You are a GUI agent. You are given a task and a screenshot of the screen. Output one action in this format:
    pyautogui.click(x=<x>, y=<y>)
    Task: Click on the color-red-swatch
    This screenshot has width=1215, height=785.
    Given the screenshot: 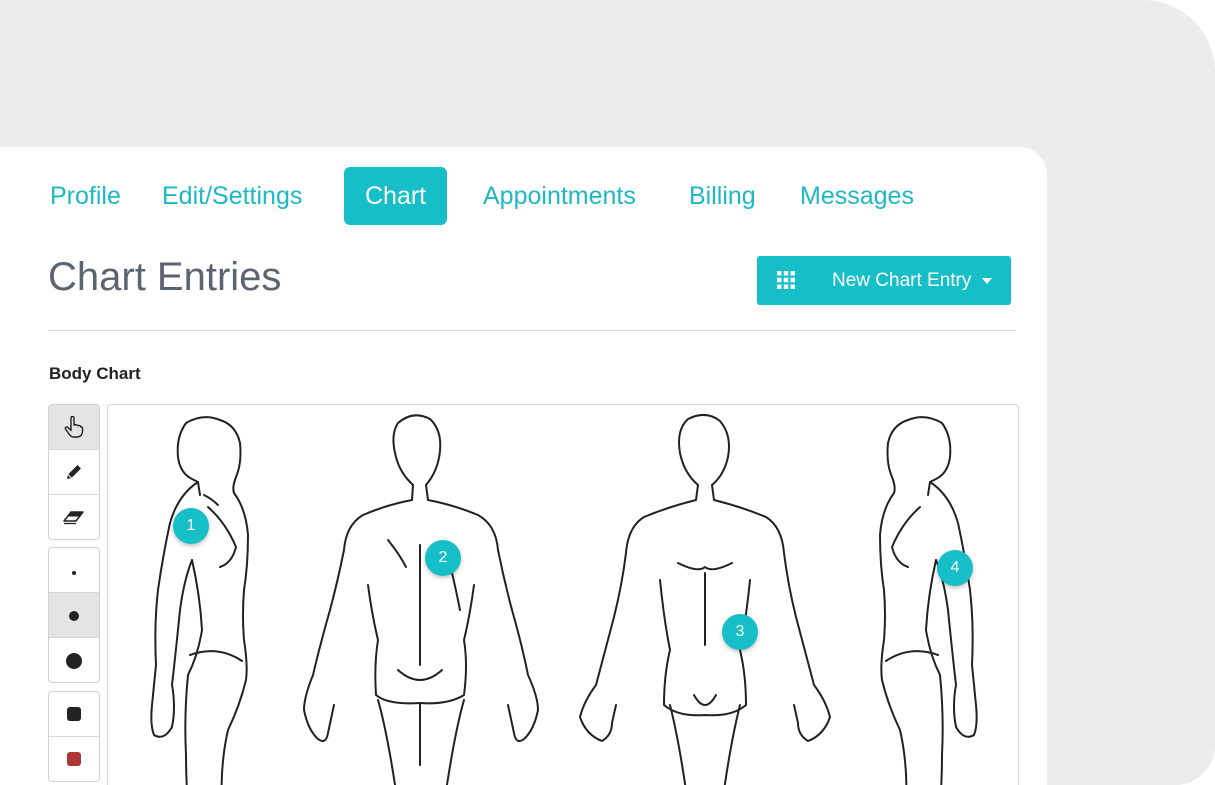 What is the action you would take?
    pyautogui.click(x=74, y=759)
    